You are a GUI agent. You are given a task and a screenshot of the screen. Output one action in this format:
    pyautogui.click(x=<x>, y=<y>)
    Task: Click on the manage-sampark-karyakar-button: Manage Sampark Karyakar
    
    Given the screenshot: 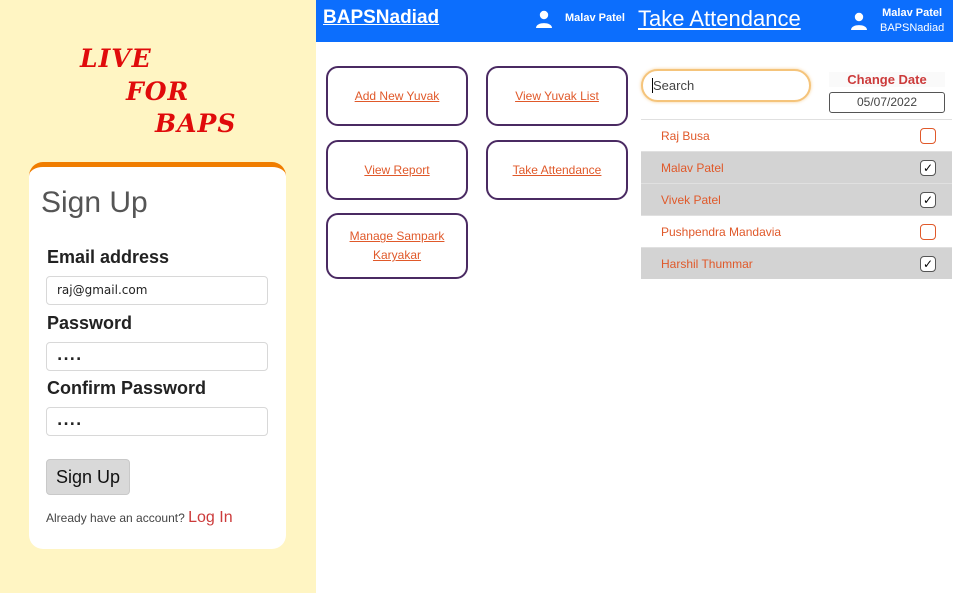 What is the action you would take?
    pyautogui.click(x=397, y=246)
    